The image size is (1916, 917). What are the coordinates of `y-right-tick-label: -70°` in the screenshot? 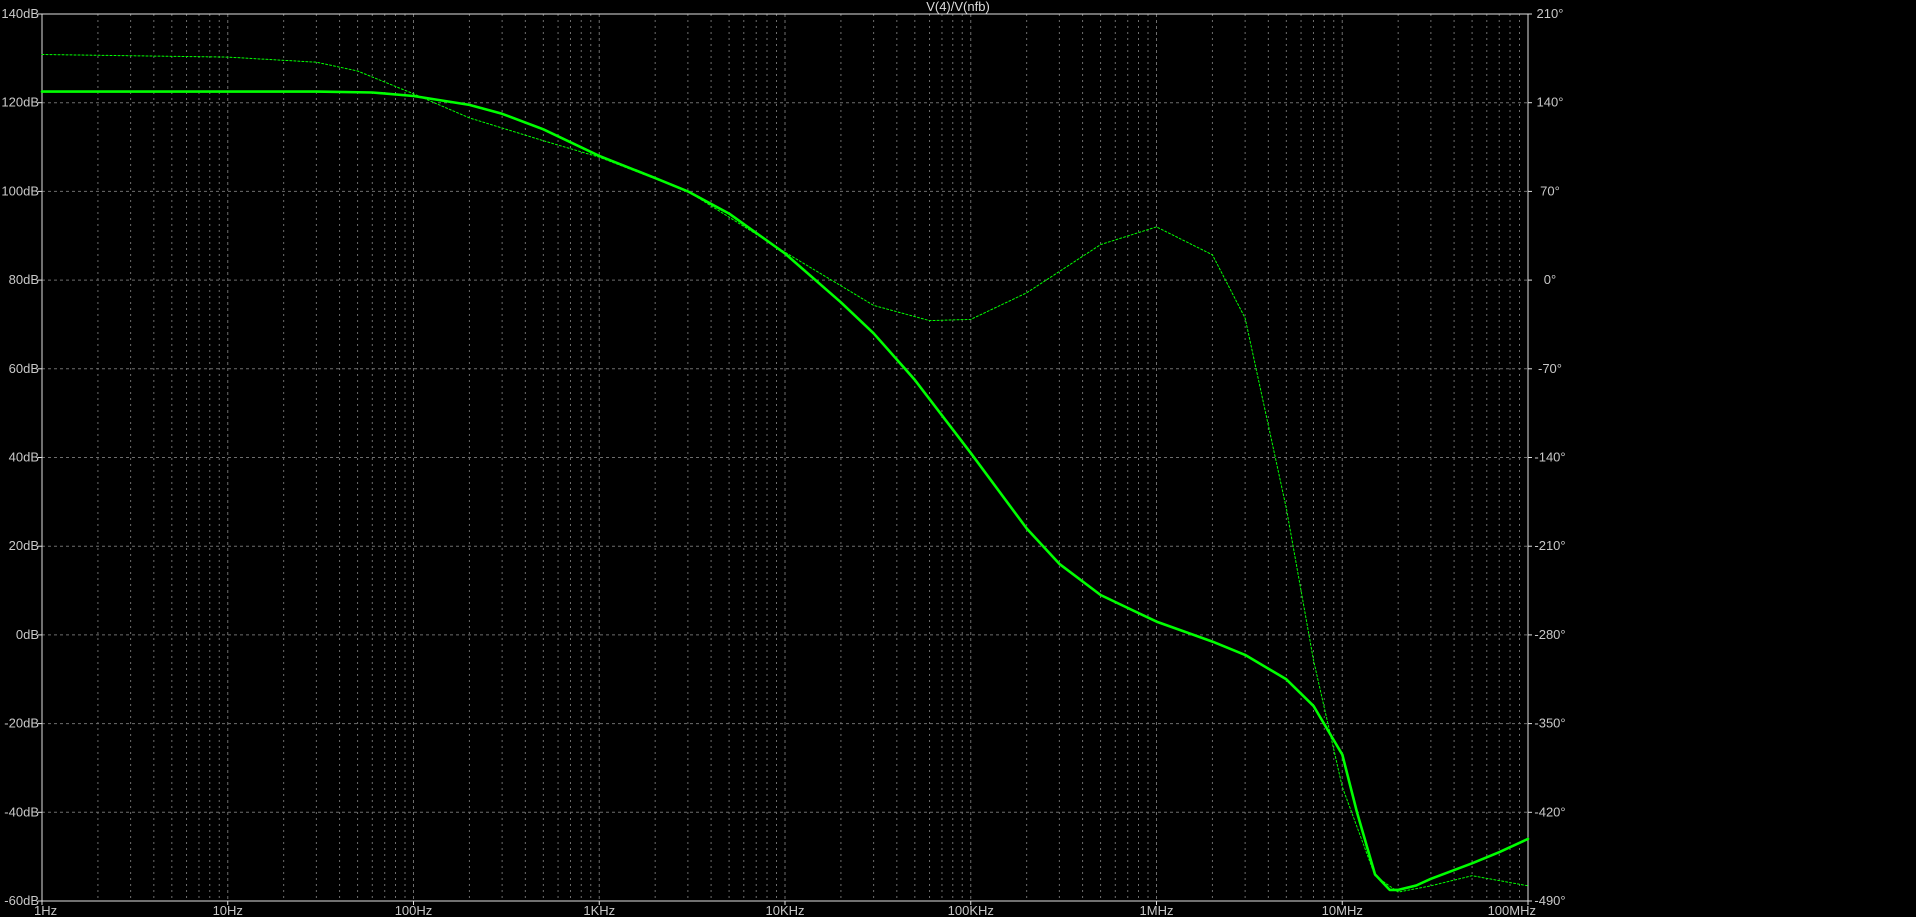 It's located at (1550, 368).